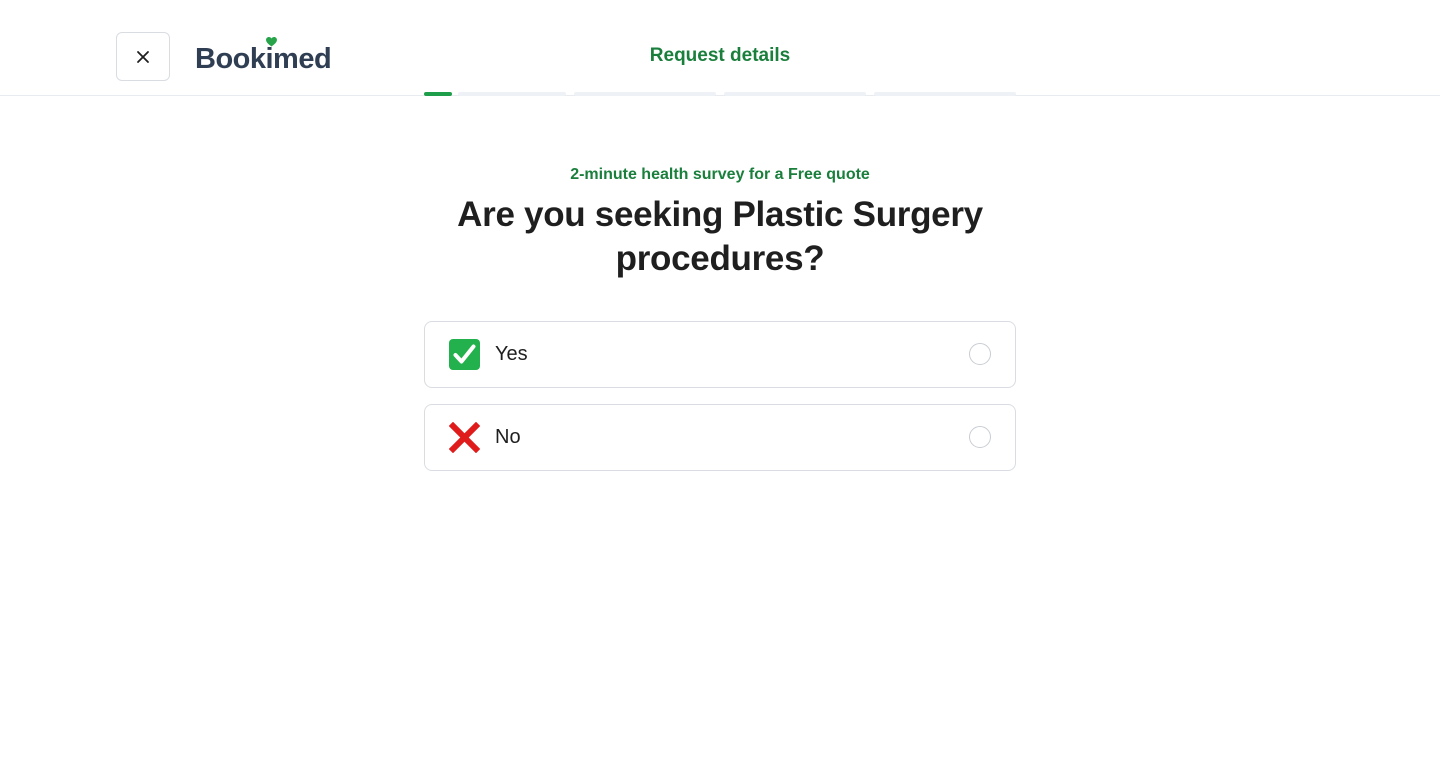  What do you see at coordinates (438, 94) in the screenshot?
I see `progress-step-1-fill` at bounding box center [438, 94].